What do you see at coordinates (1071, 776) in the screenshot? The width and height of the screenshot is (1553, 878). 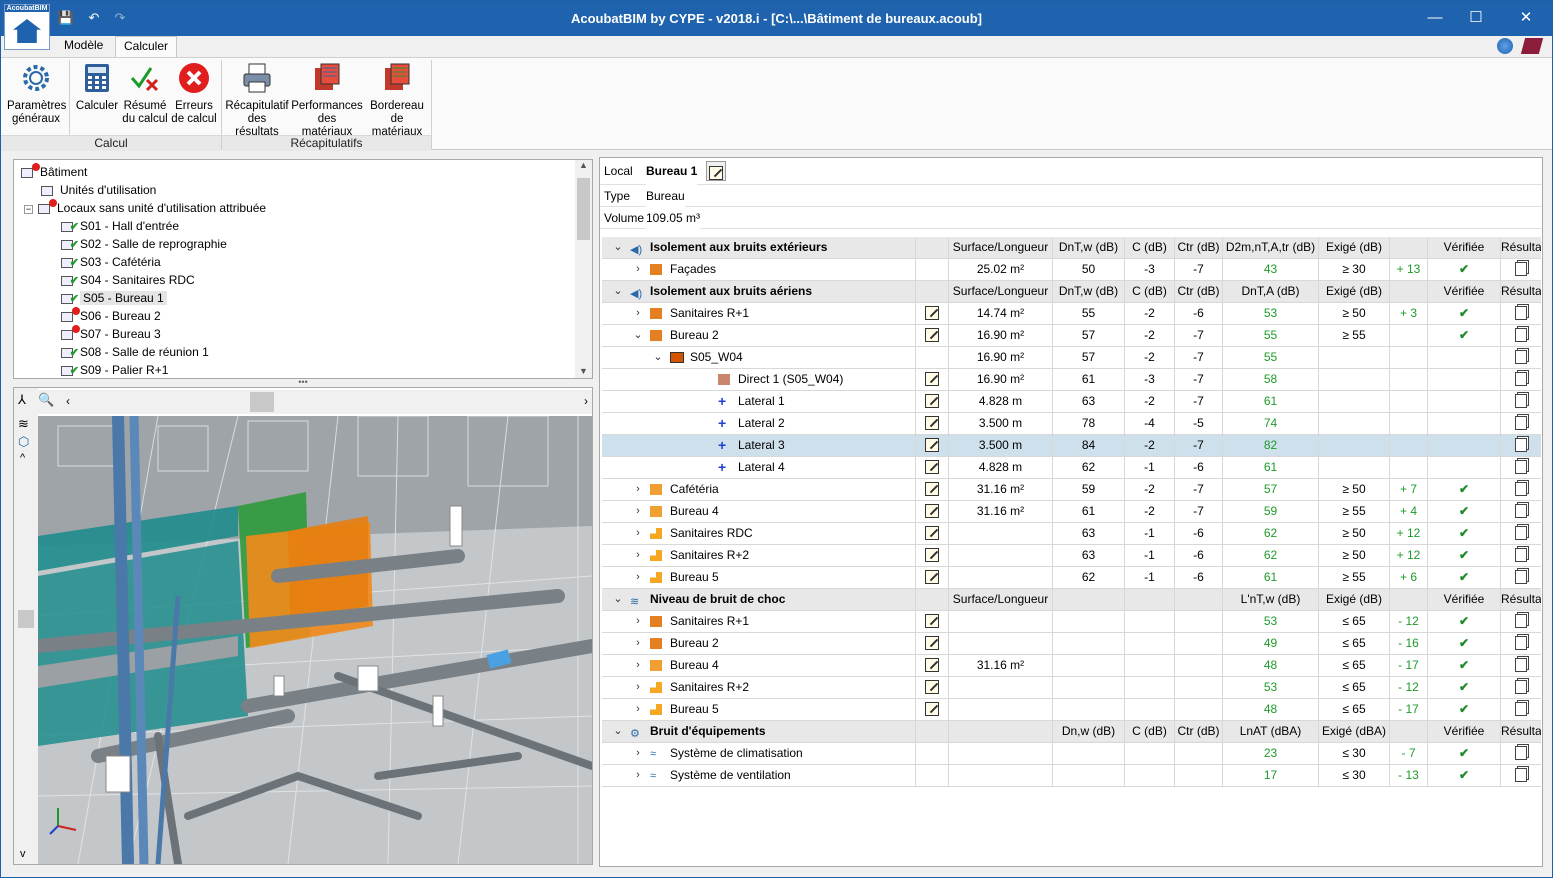 I see `result-row: › ≈ Système de ventilation 17 ≤ 30- 13 ✔` at bounding box center [1071, 776].